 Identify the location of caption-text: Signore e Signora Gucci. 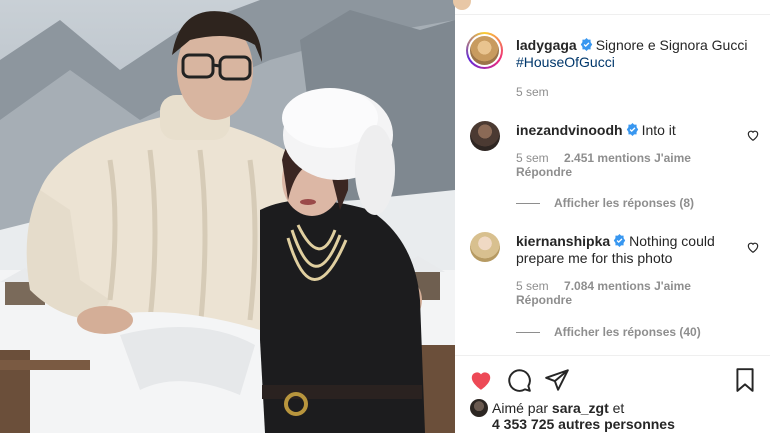
(671, 45).